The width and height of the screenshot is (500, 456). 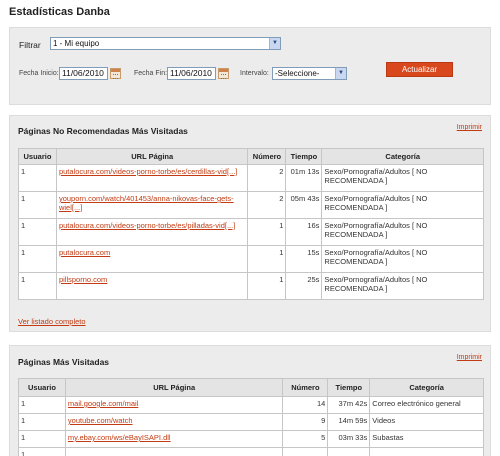 What do you see at coordinates (103, 403) in the screenshot?
I see `url-link: mail.google.com/mail` at bounding box center [103, 403].